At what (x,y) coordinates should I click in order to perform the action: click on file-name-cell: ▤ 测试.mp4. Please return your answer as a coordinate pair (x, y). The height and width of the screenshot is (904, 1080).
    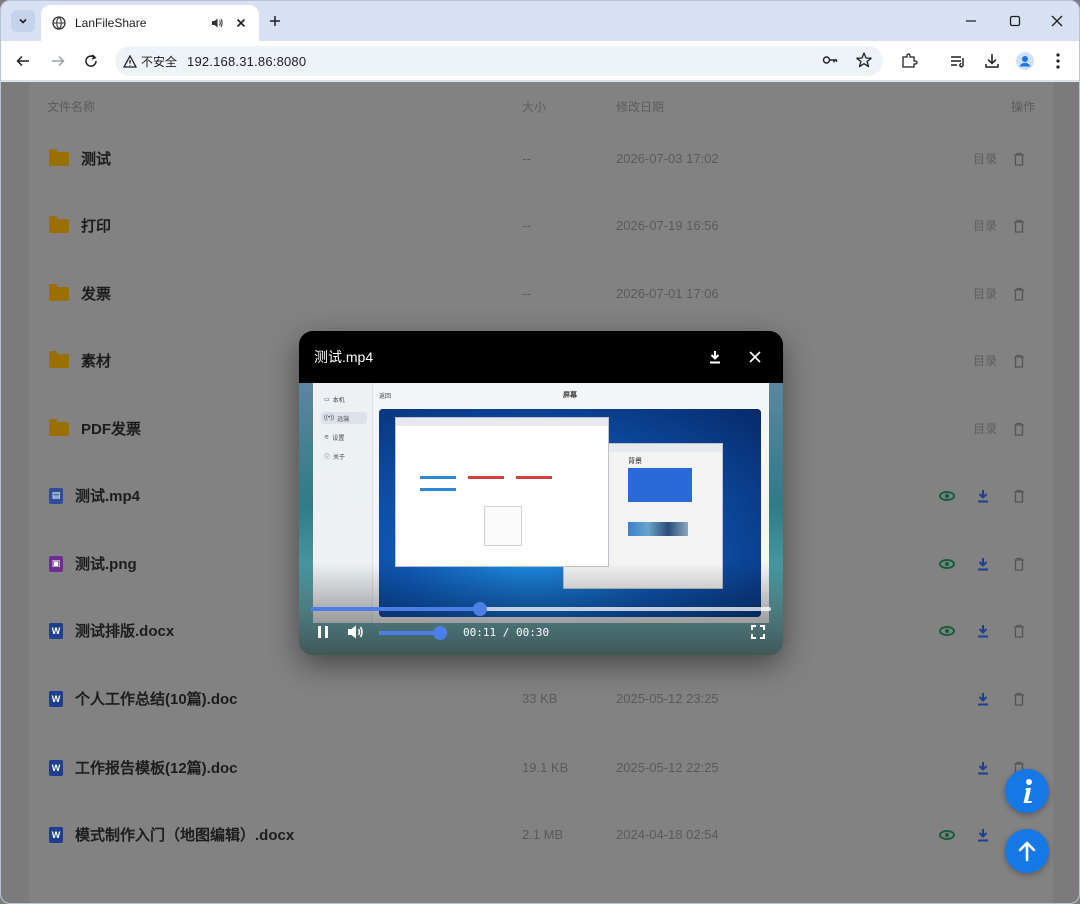
    Looking at the image, I should click on (94, 495).